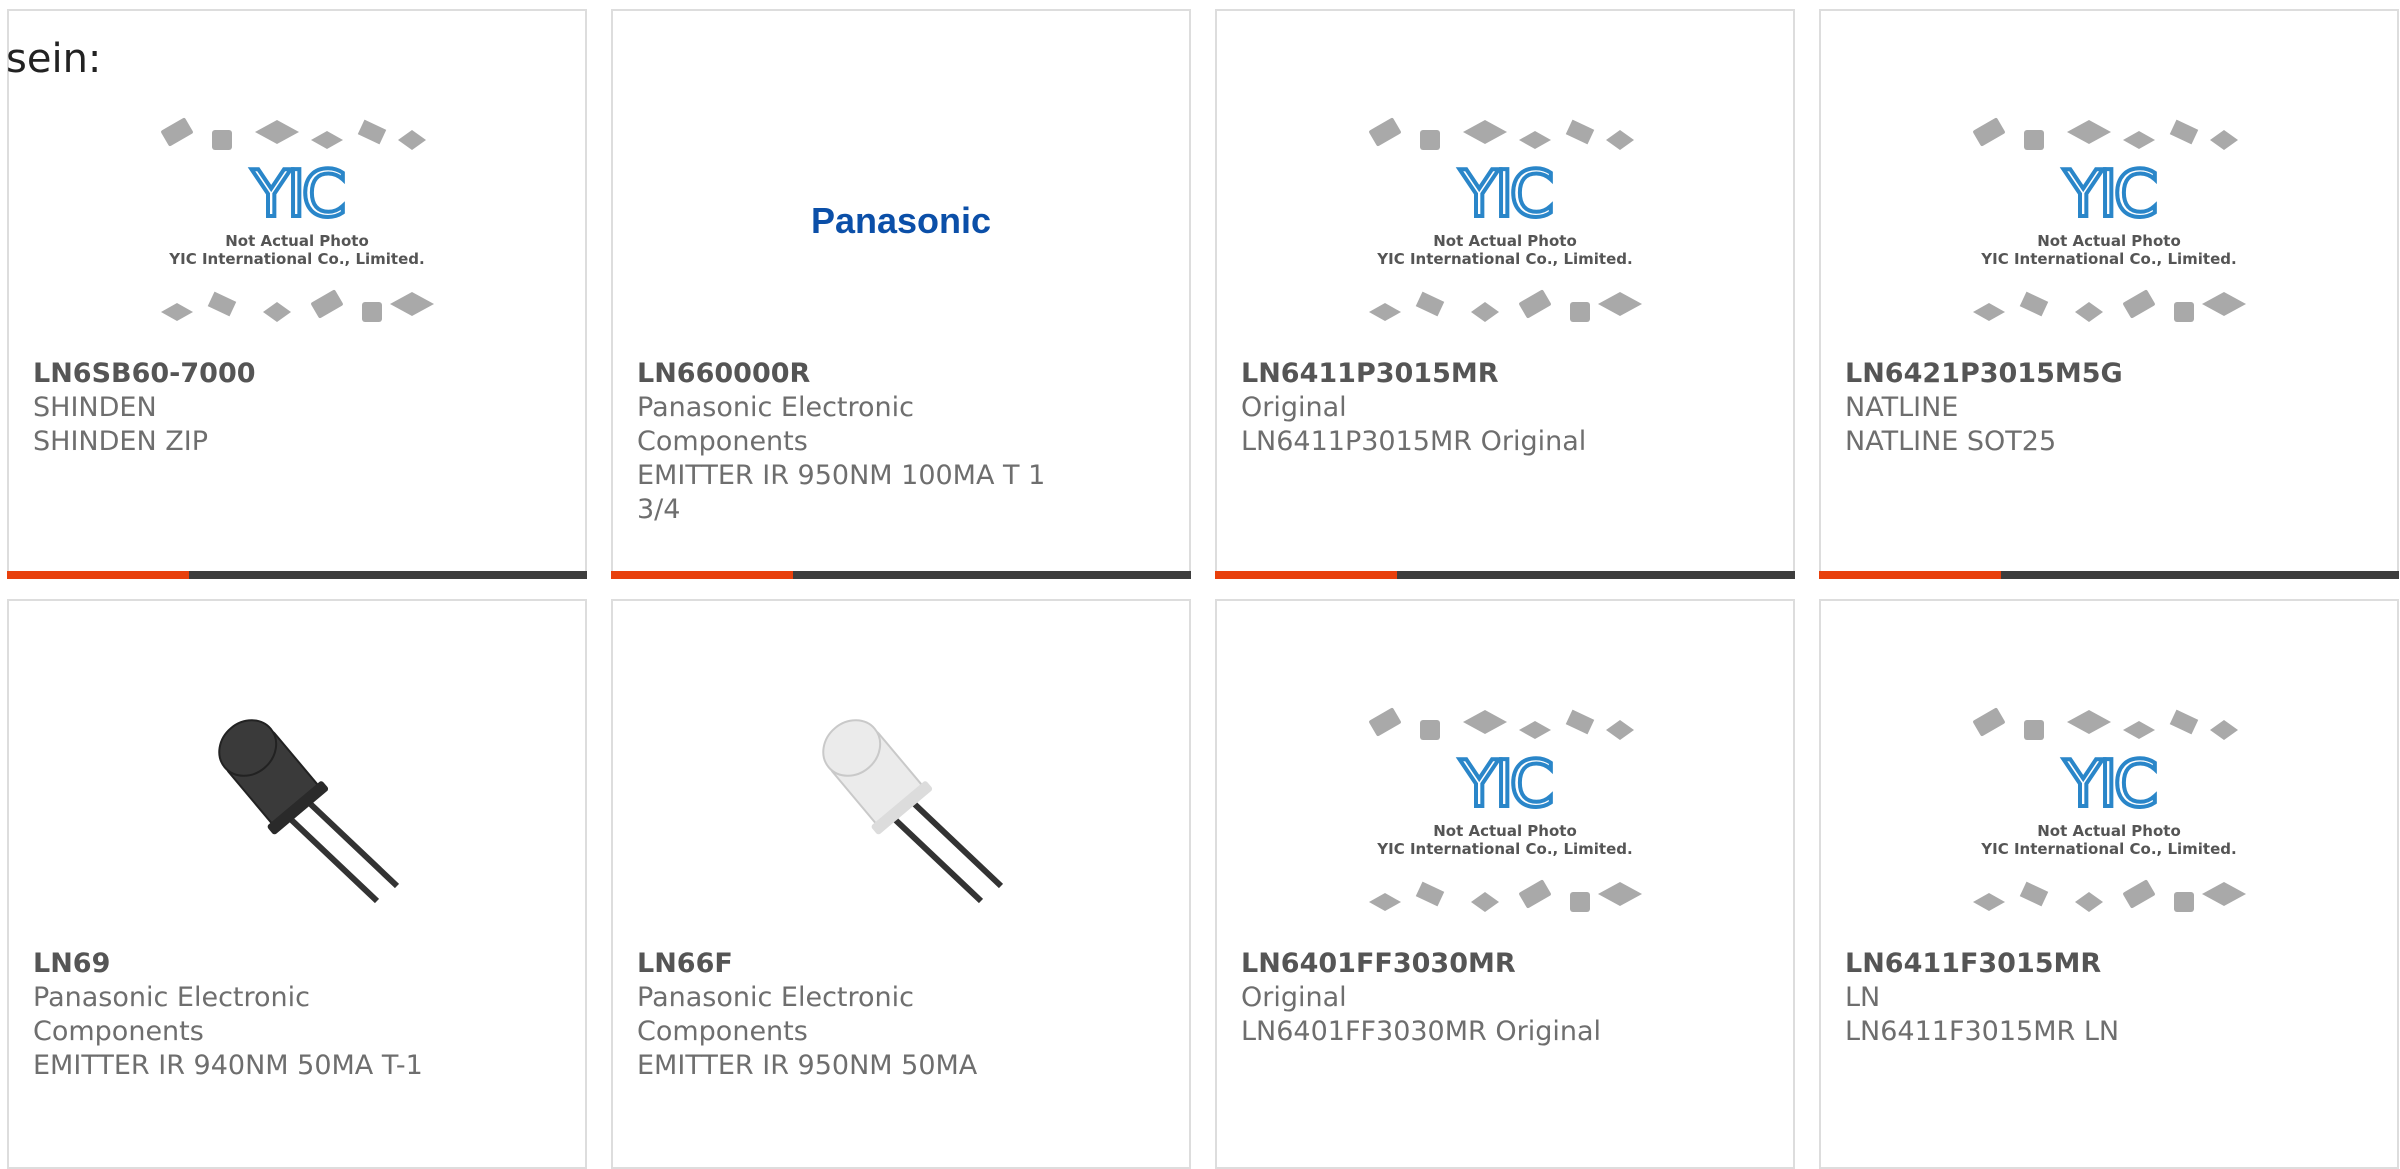 This screenshot has width=2400, height=1169. Describe the element at coordinates (95, 407) in the screenshot. I see `manufacturer: SHINDEN` at that location.